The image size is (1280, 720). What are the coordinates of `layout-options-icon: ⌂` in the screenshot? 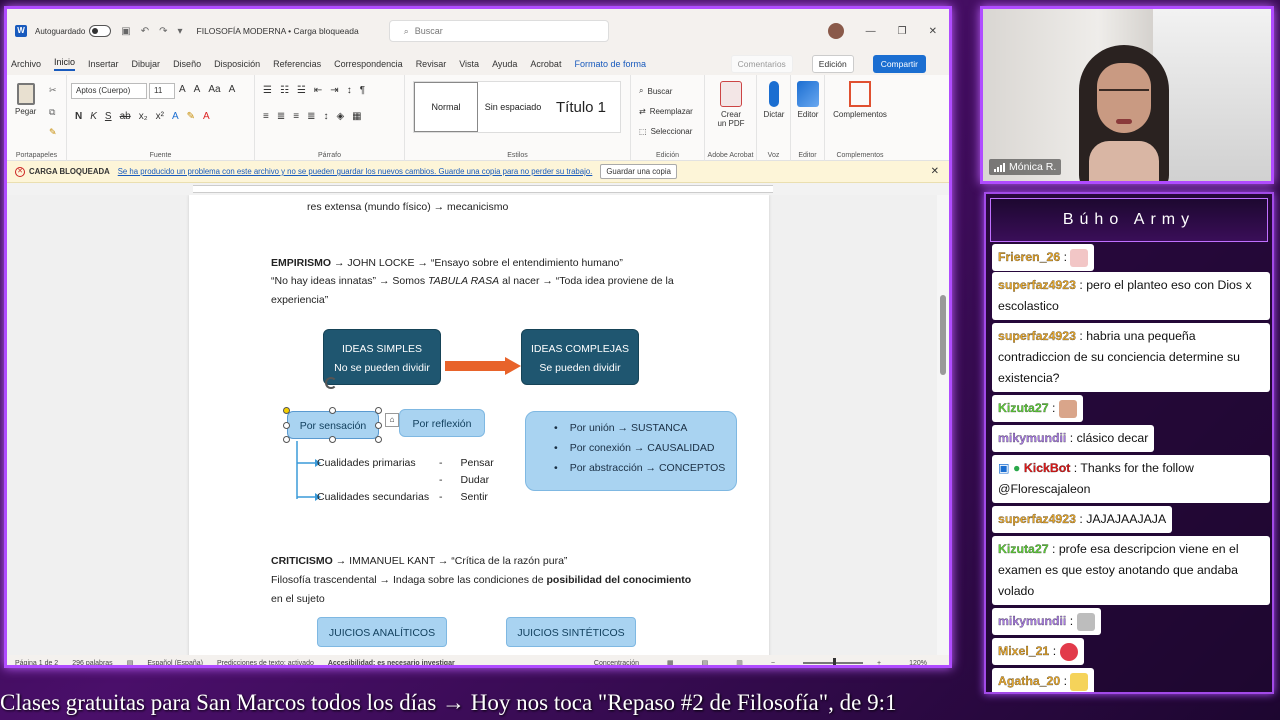 It's located at (392, 420).